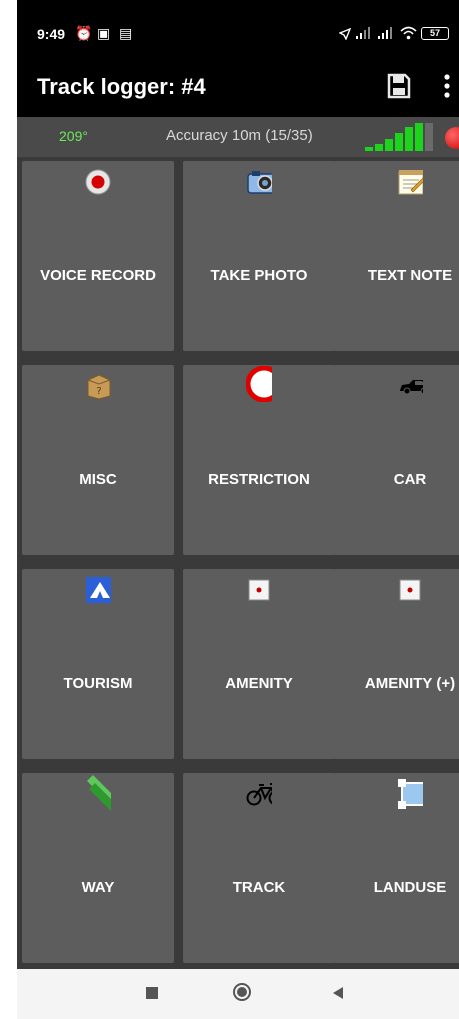 Image resolution: width=459 pixels, height=1019 pixels. I want to click on system-nav-bar, so click(238, 994).